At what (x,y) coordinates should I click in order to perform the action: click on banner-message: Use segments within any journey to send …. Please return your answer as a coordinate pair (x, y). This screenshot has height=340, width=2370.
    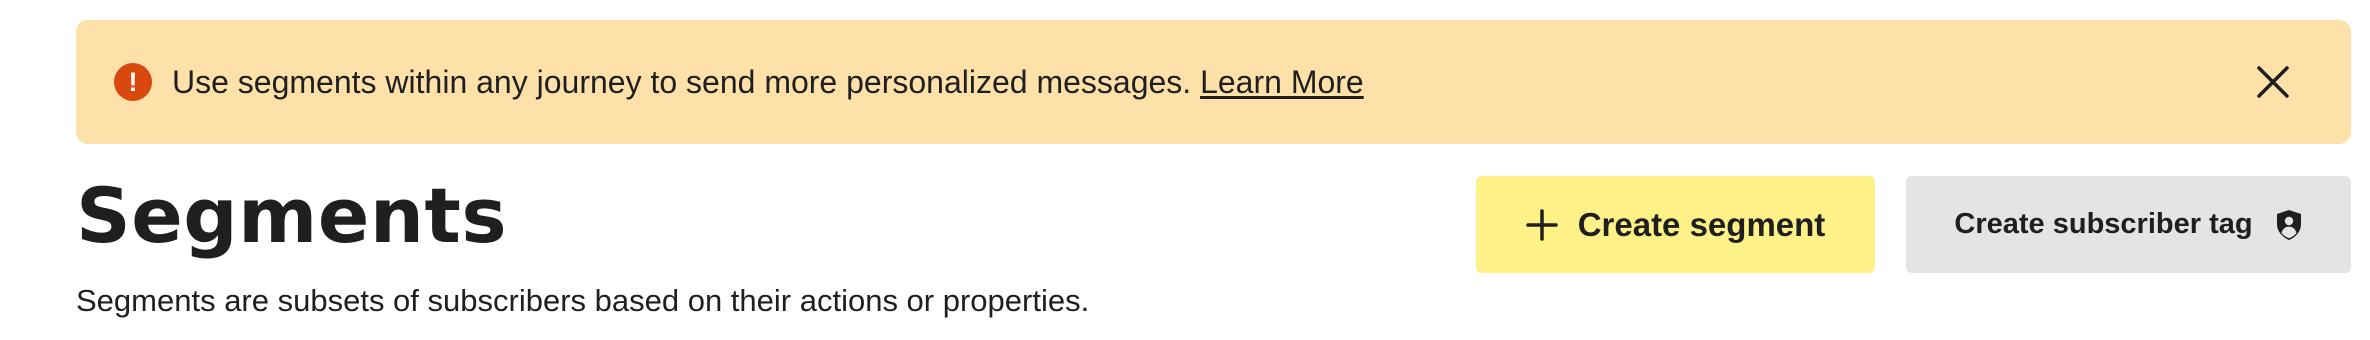
    Looking at the image, I should click on (682, 81).